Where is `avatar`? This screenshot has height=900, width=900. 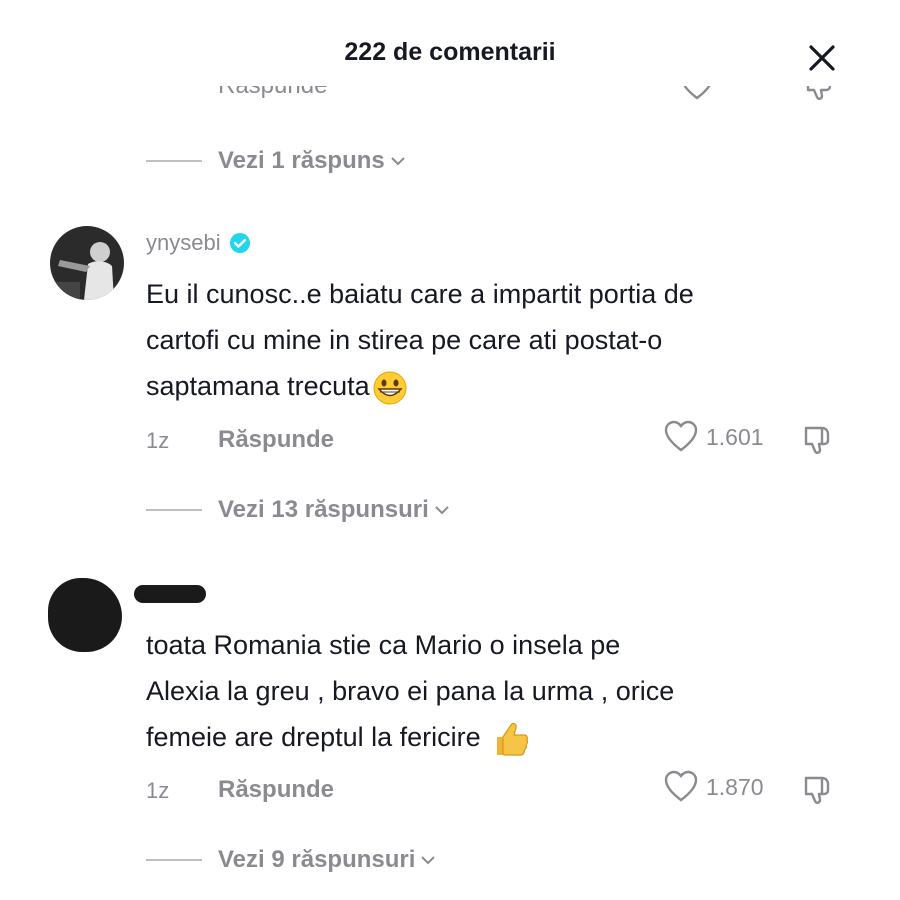 avatar is located at coordinates (87, 263).